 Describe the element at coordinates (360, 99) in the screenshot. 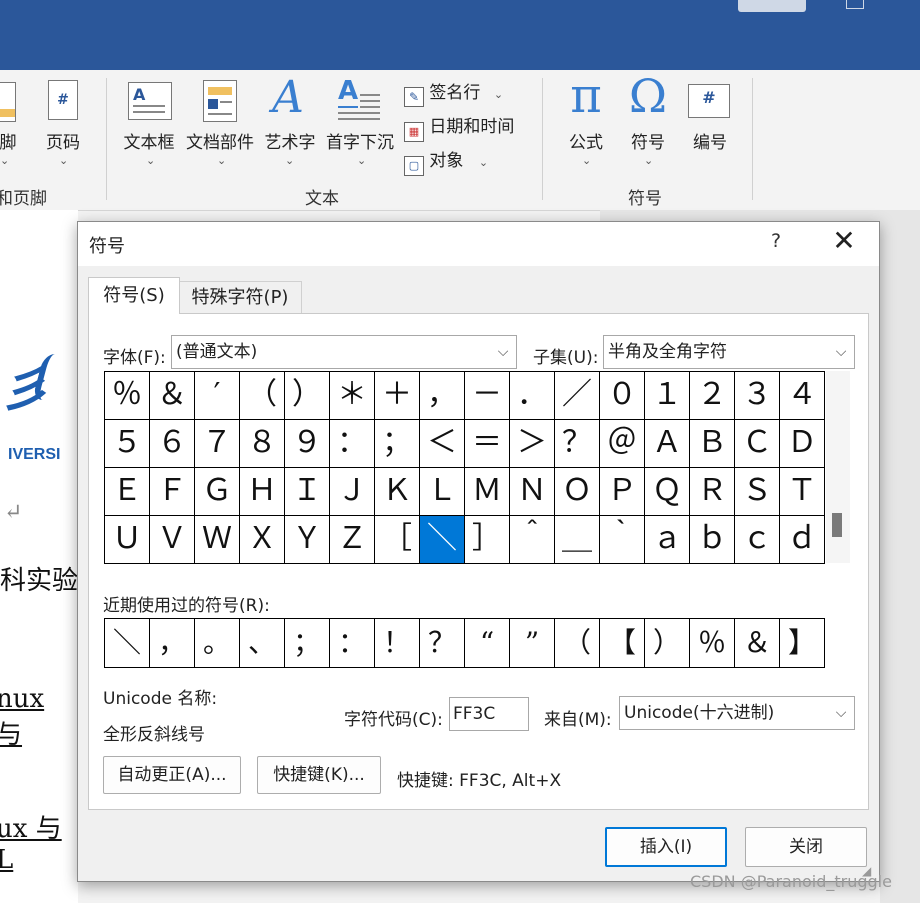

I see `drop-cap-icon: A` at that location.